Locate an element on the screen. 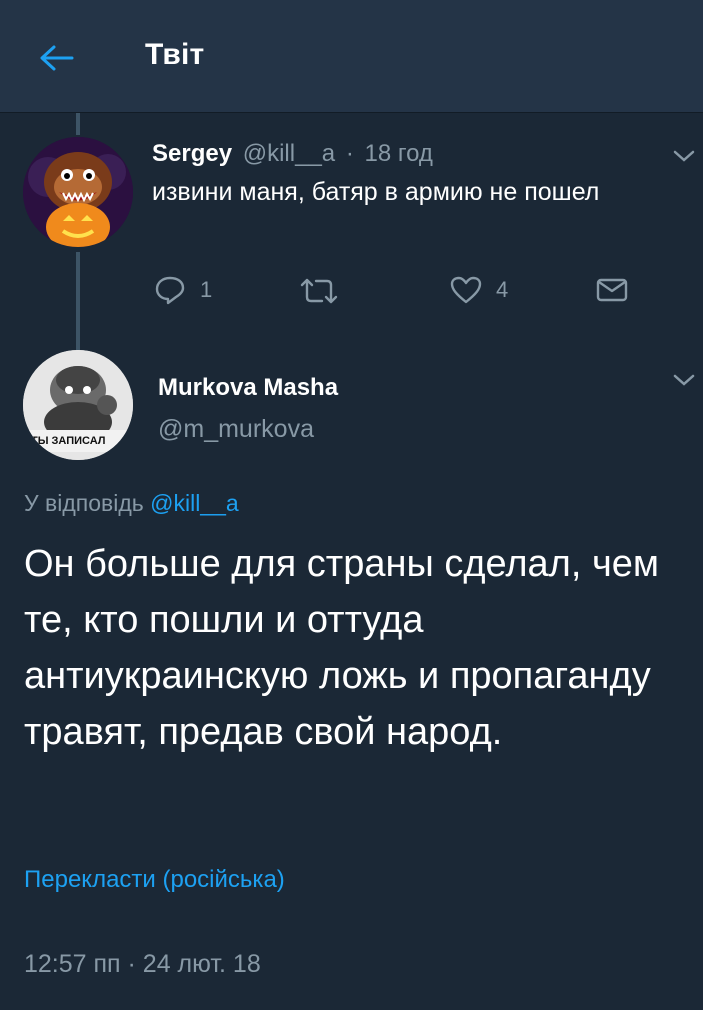 The width and height of the screenshot is (703, 1010). top-bar: Твіт is located at coordinates (351, 56).